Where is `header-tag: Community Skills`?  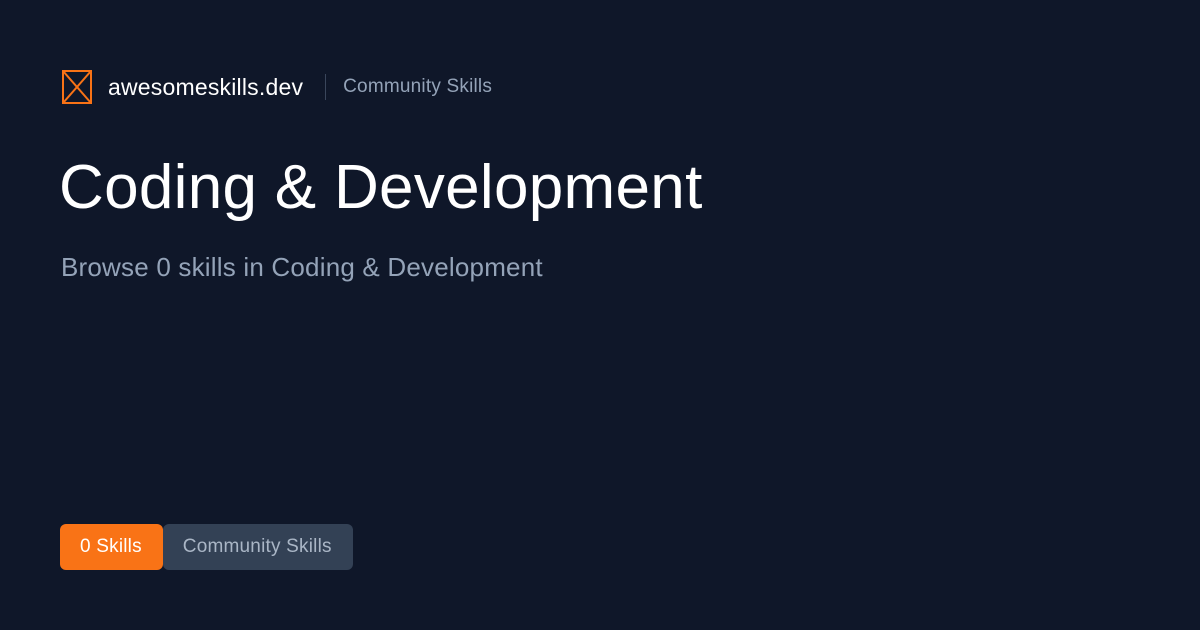
header-tag: Community Skills is located at coordinates (418, 86).